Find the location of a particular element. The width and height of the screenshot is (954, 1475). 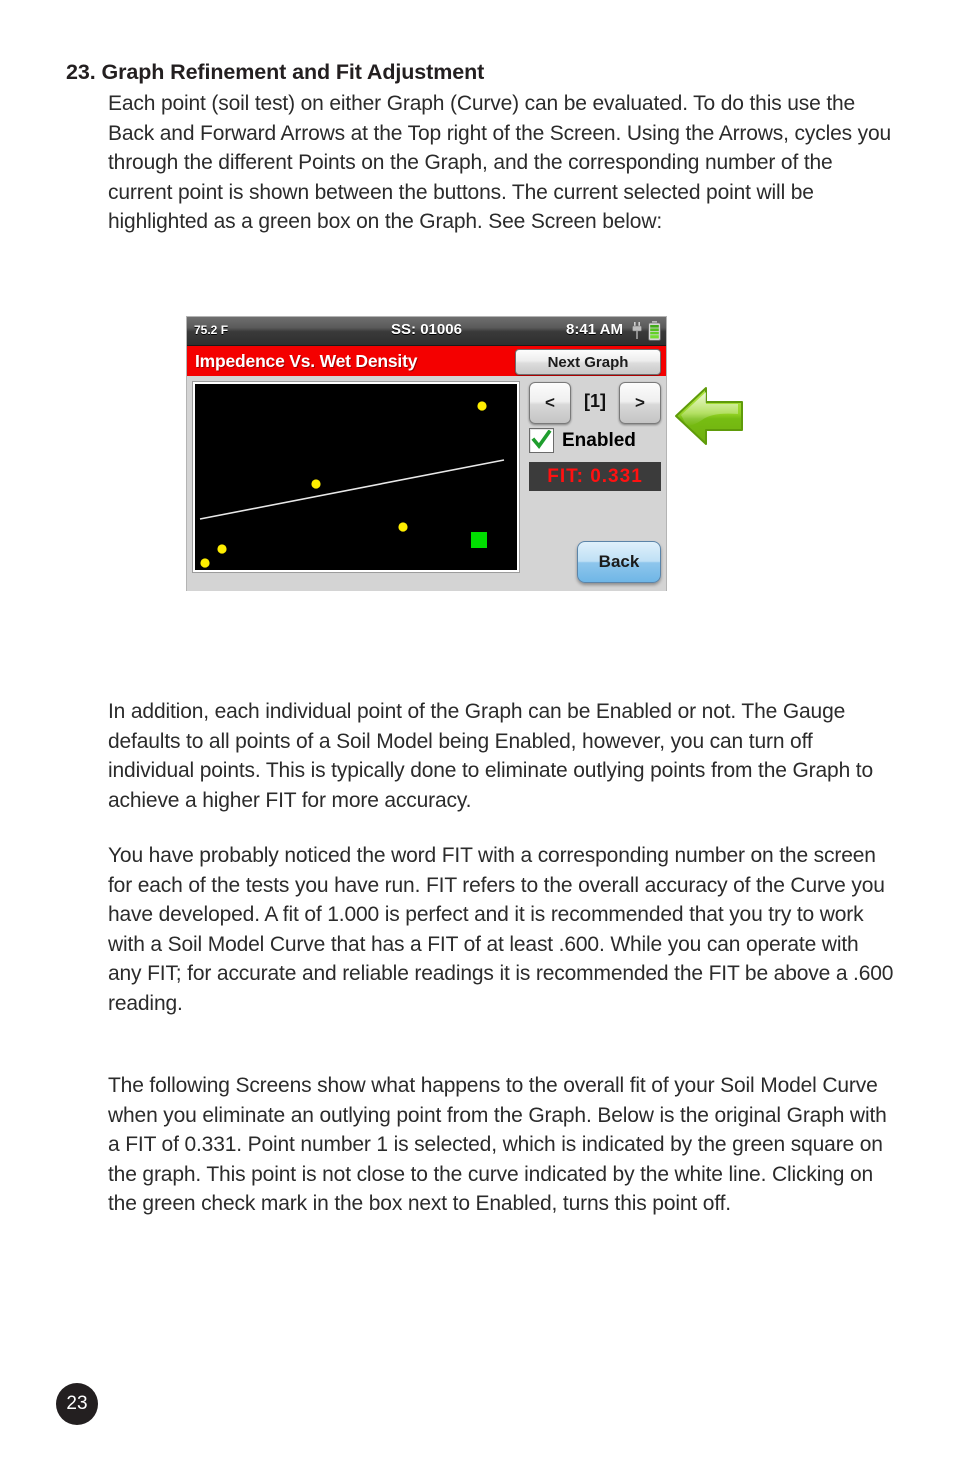

page-title: 23. Graph Refinement and Fit Adjustment is located at coordinates (275, 72).